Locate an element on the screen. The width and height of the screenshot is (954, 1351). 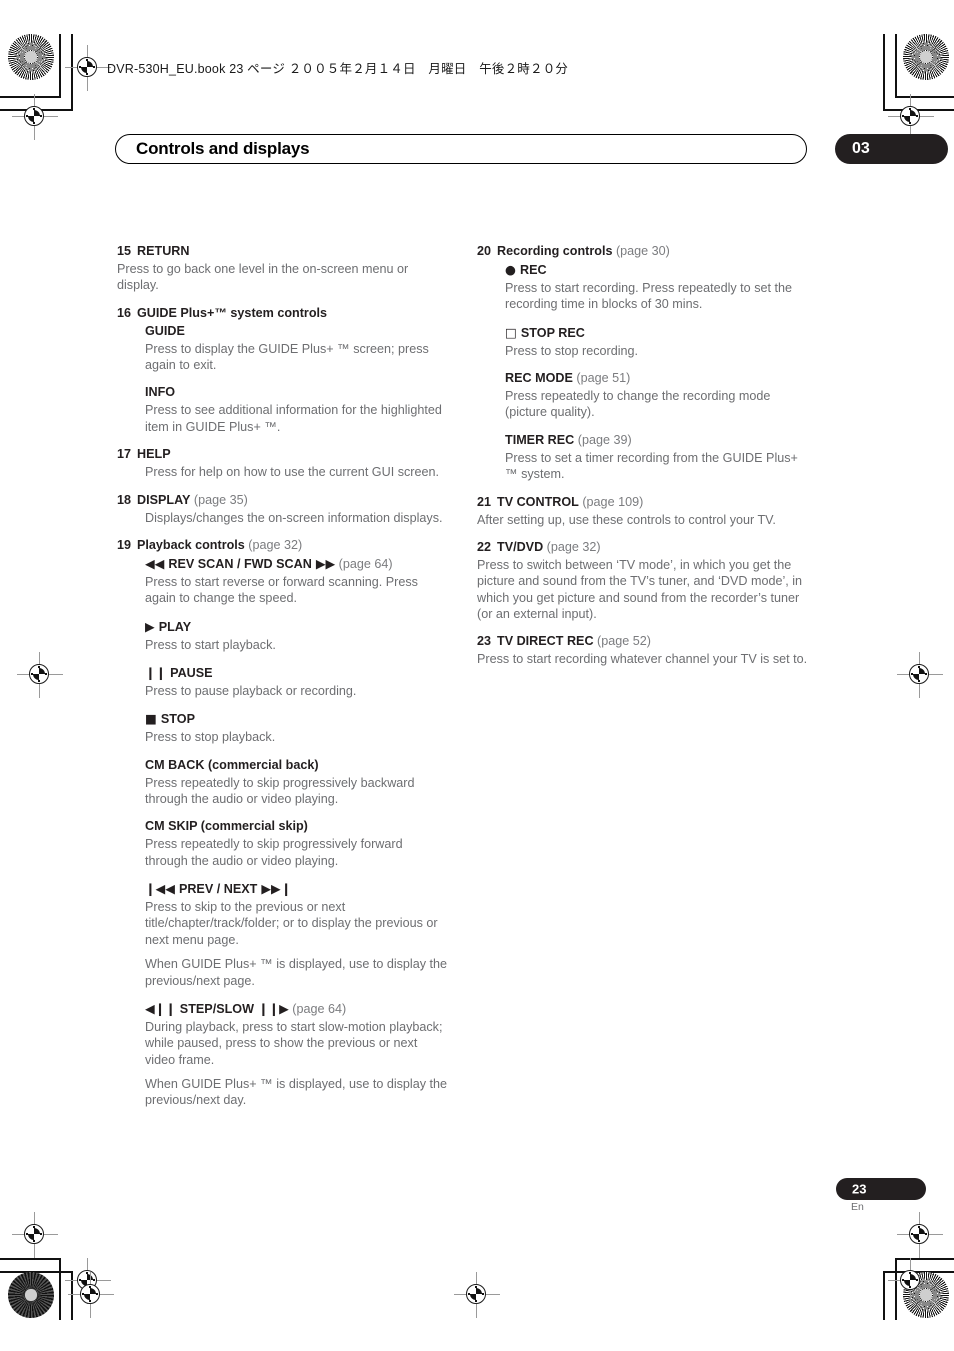
item-label: DISPLAY is located at coordinates (164, 499).